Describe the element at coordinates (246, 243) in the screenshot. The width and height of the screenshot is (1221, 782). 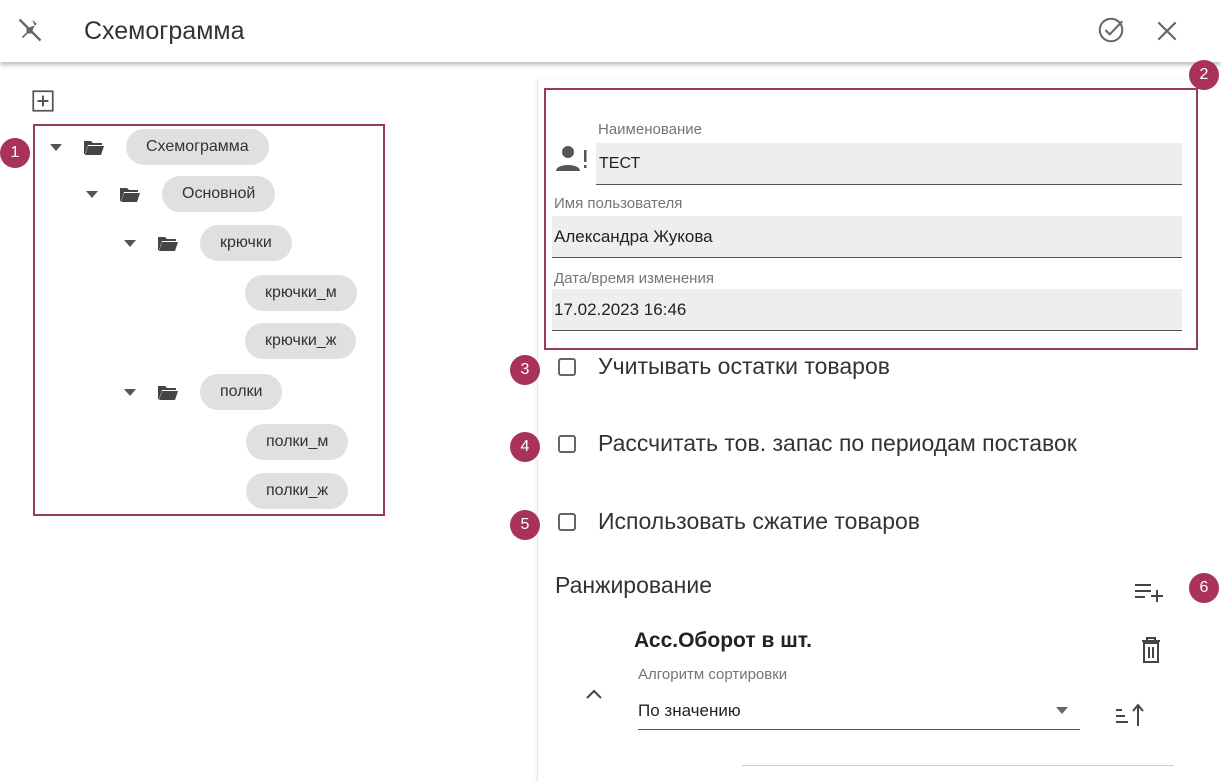
I see `tree-node-label: крючки` at that location.